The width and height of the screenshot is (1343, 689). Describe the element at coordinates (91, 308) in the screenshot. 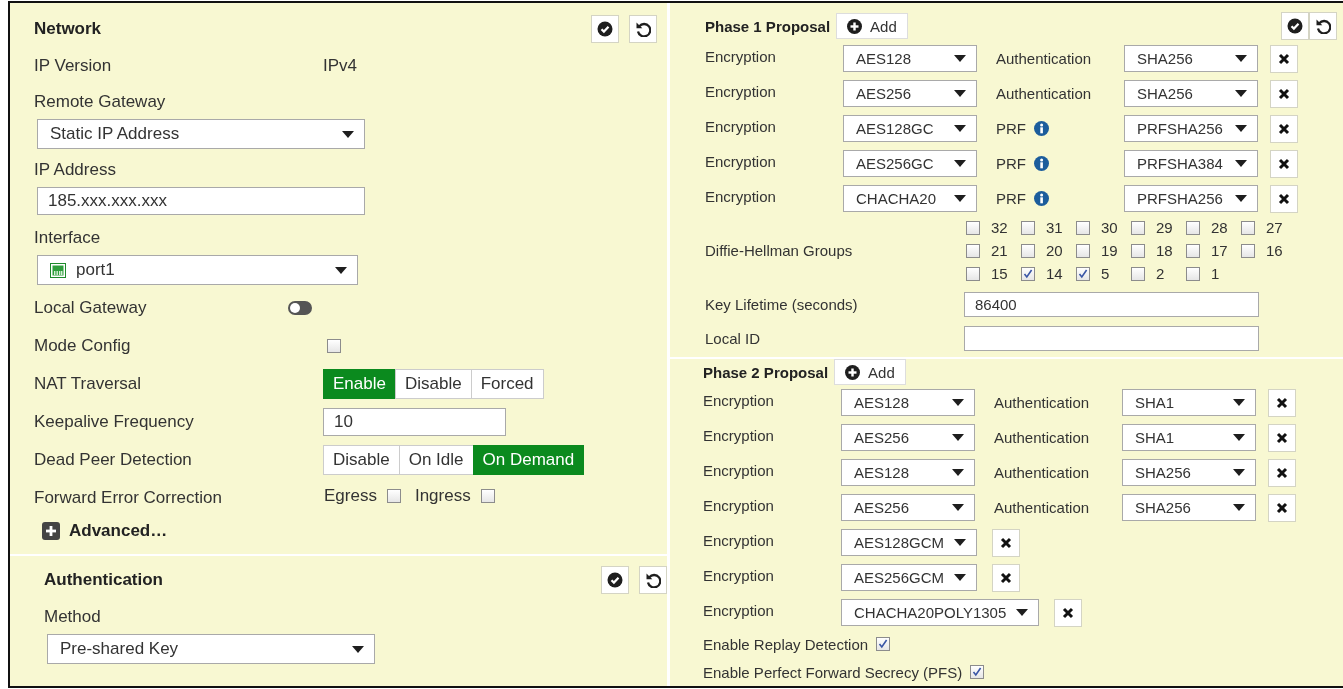

I see `field-label: Local Gateway` at that location.